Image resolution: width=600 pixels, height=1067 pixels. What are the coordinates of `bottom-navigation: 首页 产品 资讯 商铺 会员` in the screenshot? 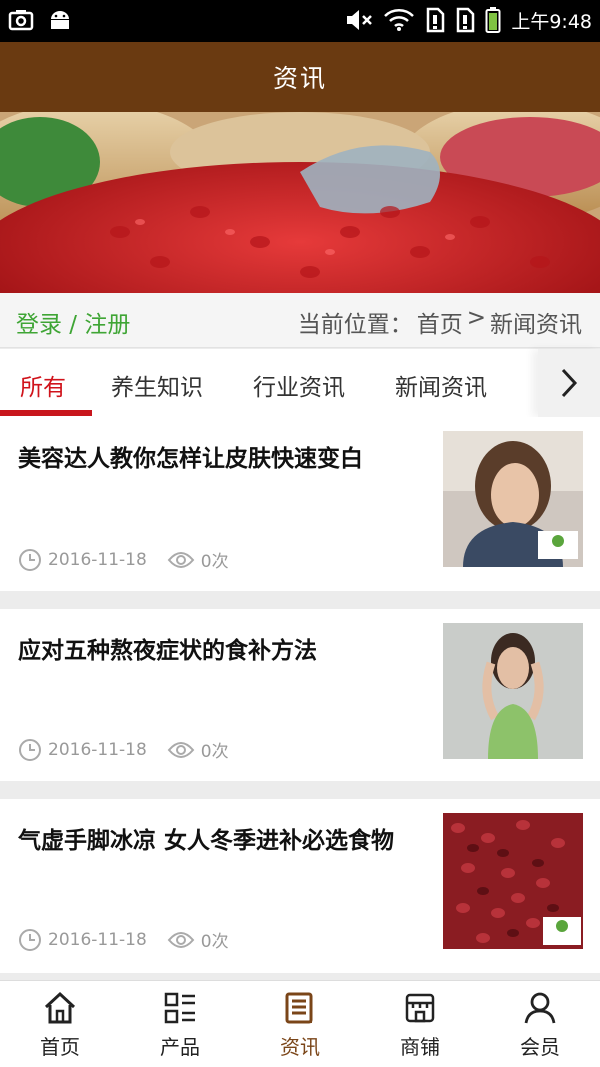 It's located at (300, 1023).